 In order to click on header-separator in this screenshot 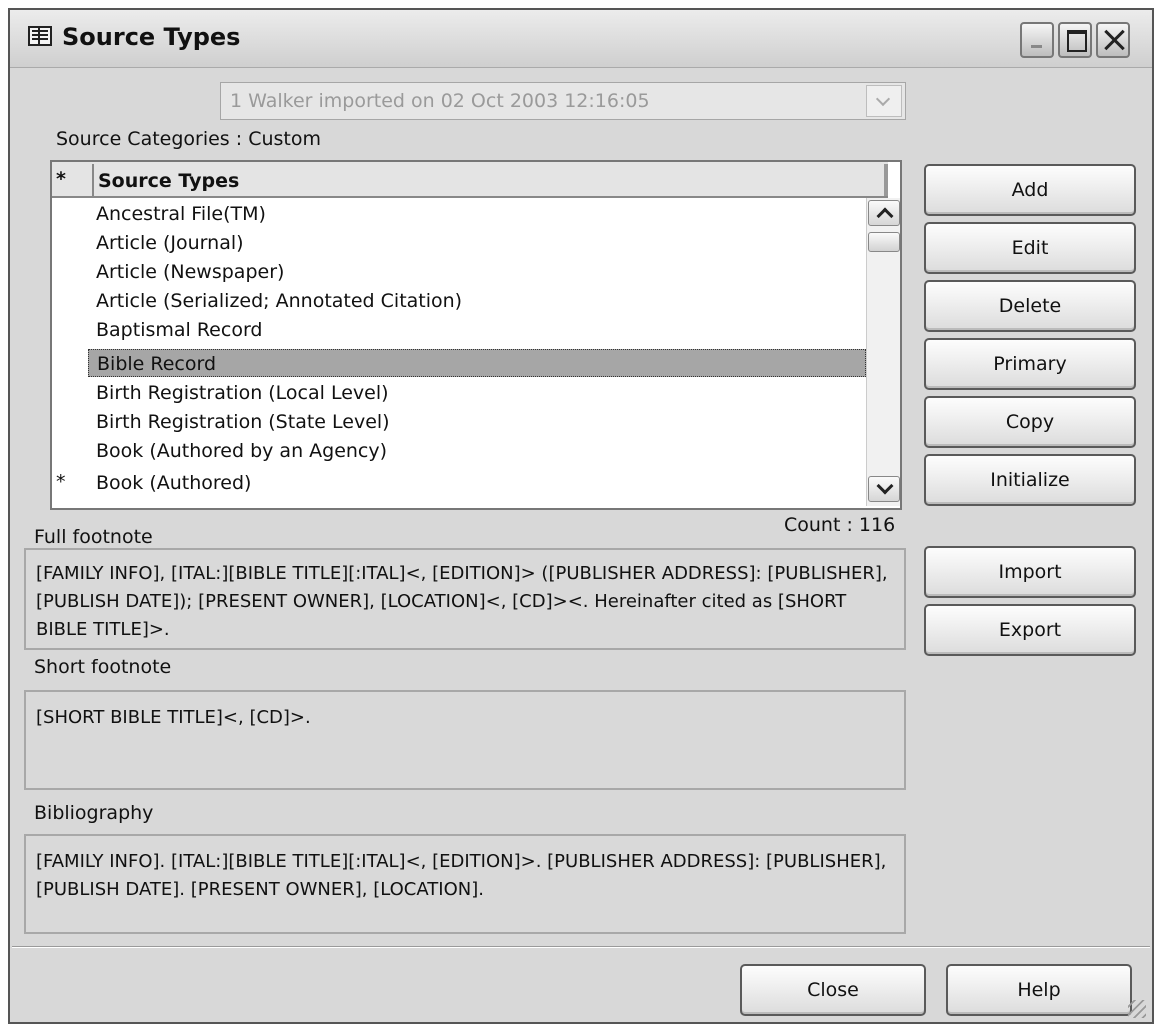, I will do `click(93, 180)`.